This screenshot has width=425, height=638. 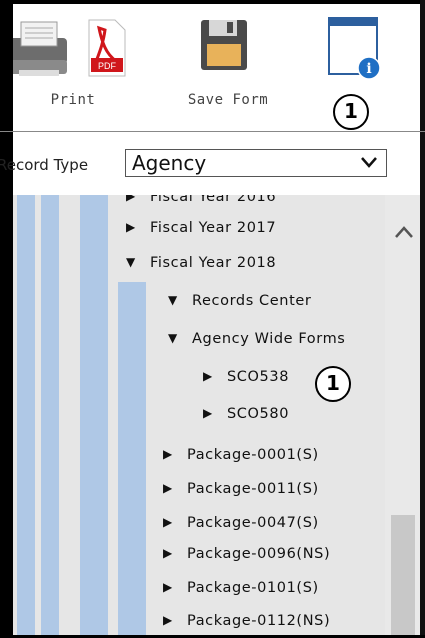 I want to click on floppy-disk-icon, so click(x=224, y=45).